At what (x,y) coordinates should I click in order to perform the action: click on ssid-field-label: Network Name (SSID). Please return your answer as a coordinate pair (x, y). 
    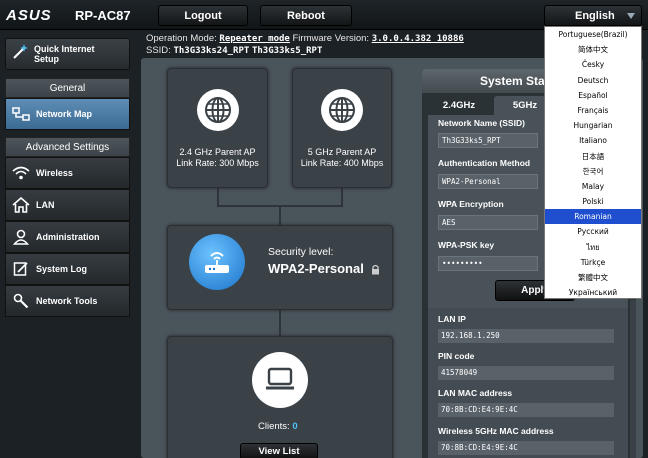
    Looking at the image, I should click on (481, 123).